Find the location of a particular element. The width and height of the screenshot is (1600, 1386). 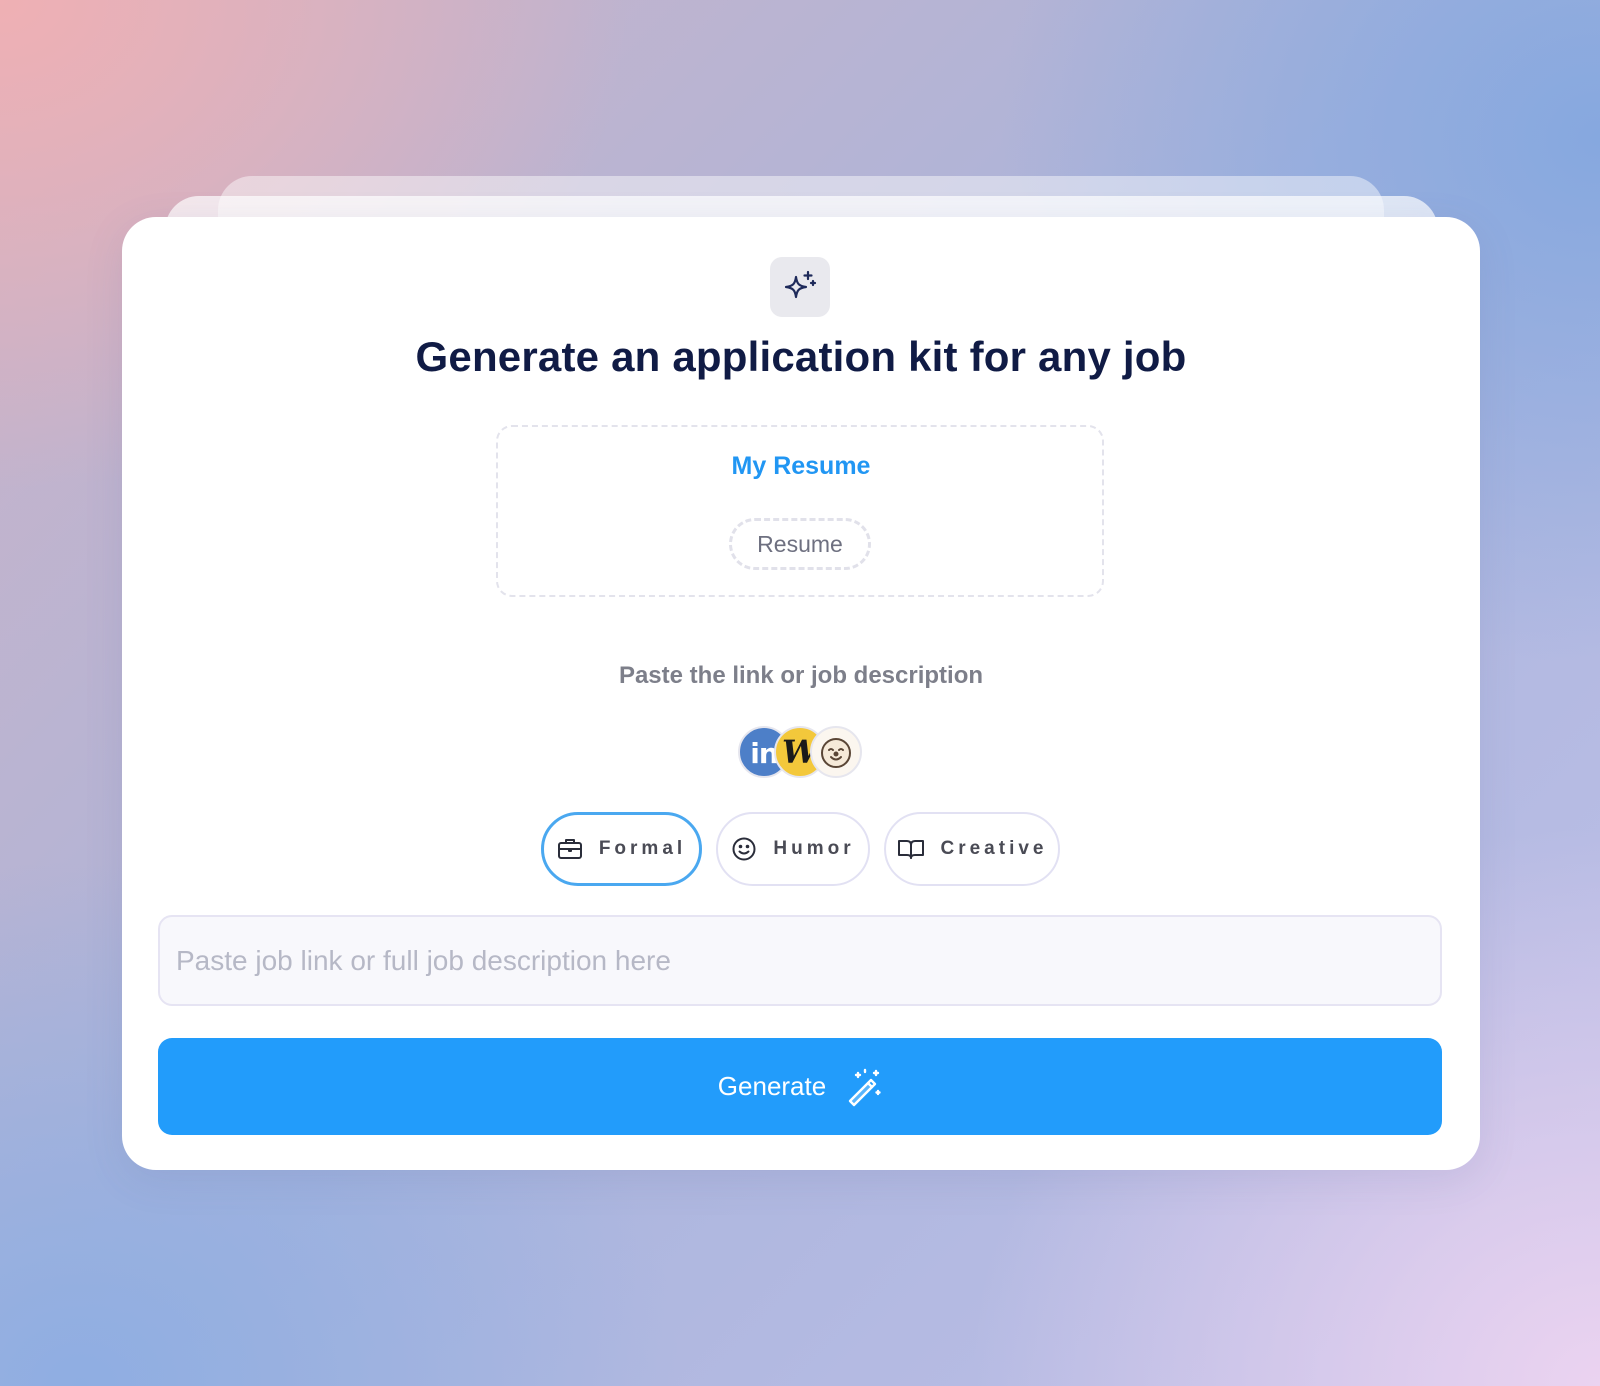

resume-section-title: My Resume is located at coordinates (801, 466).